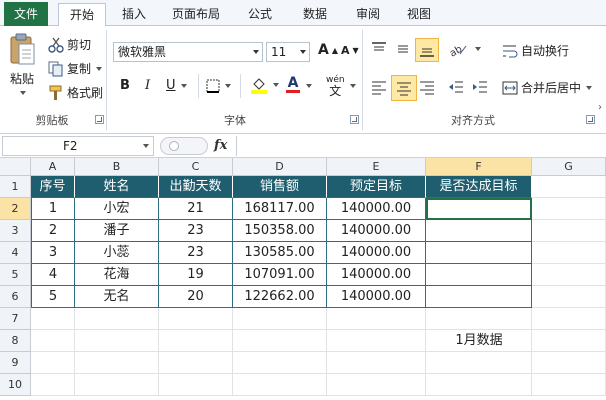 The width and height of the screenshot is (606, 400). I want to click on name-box: F2, so click(78, 146).